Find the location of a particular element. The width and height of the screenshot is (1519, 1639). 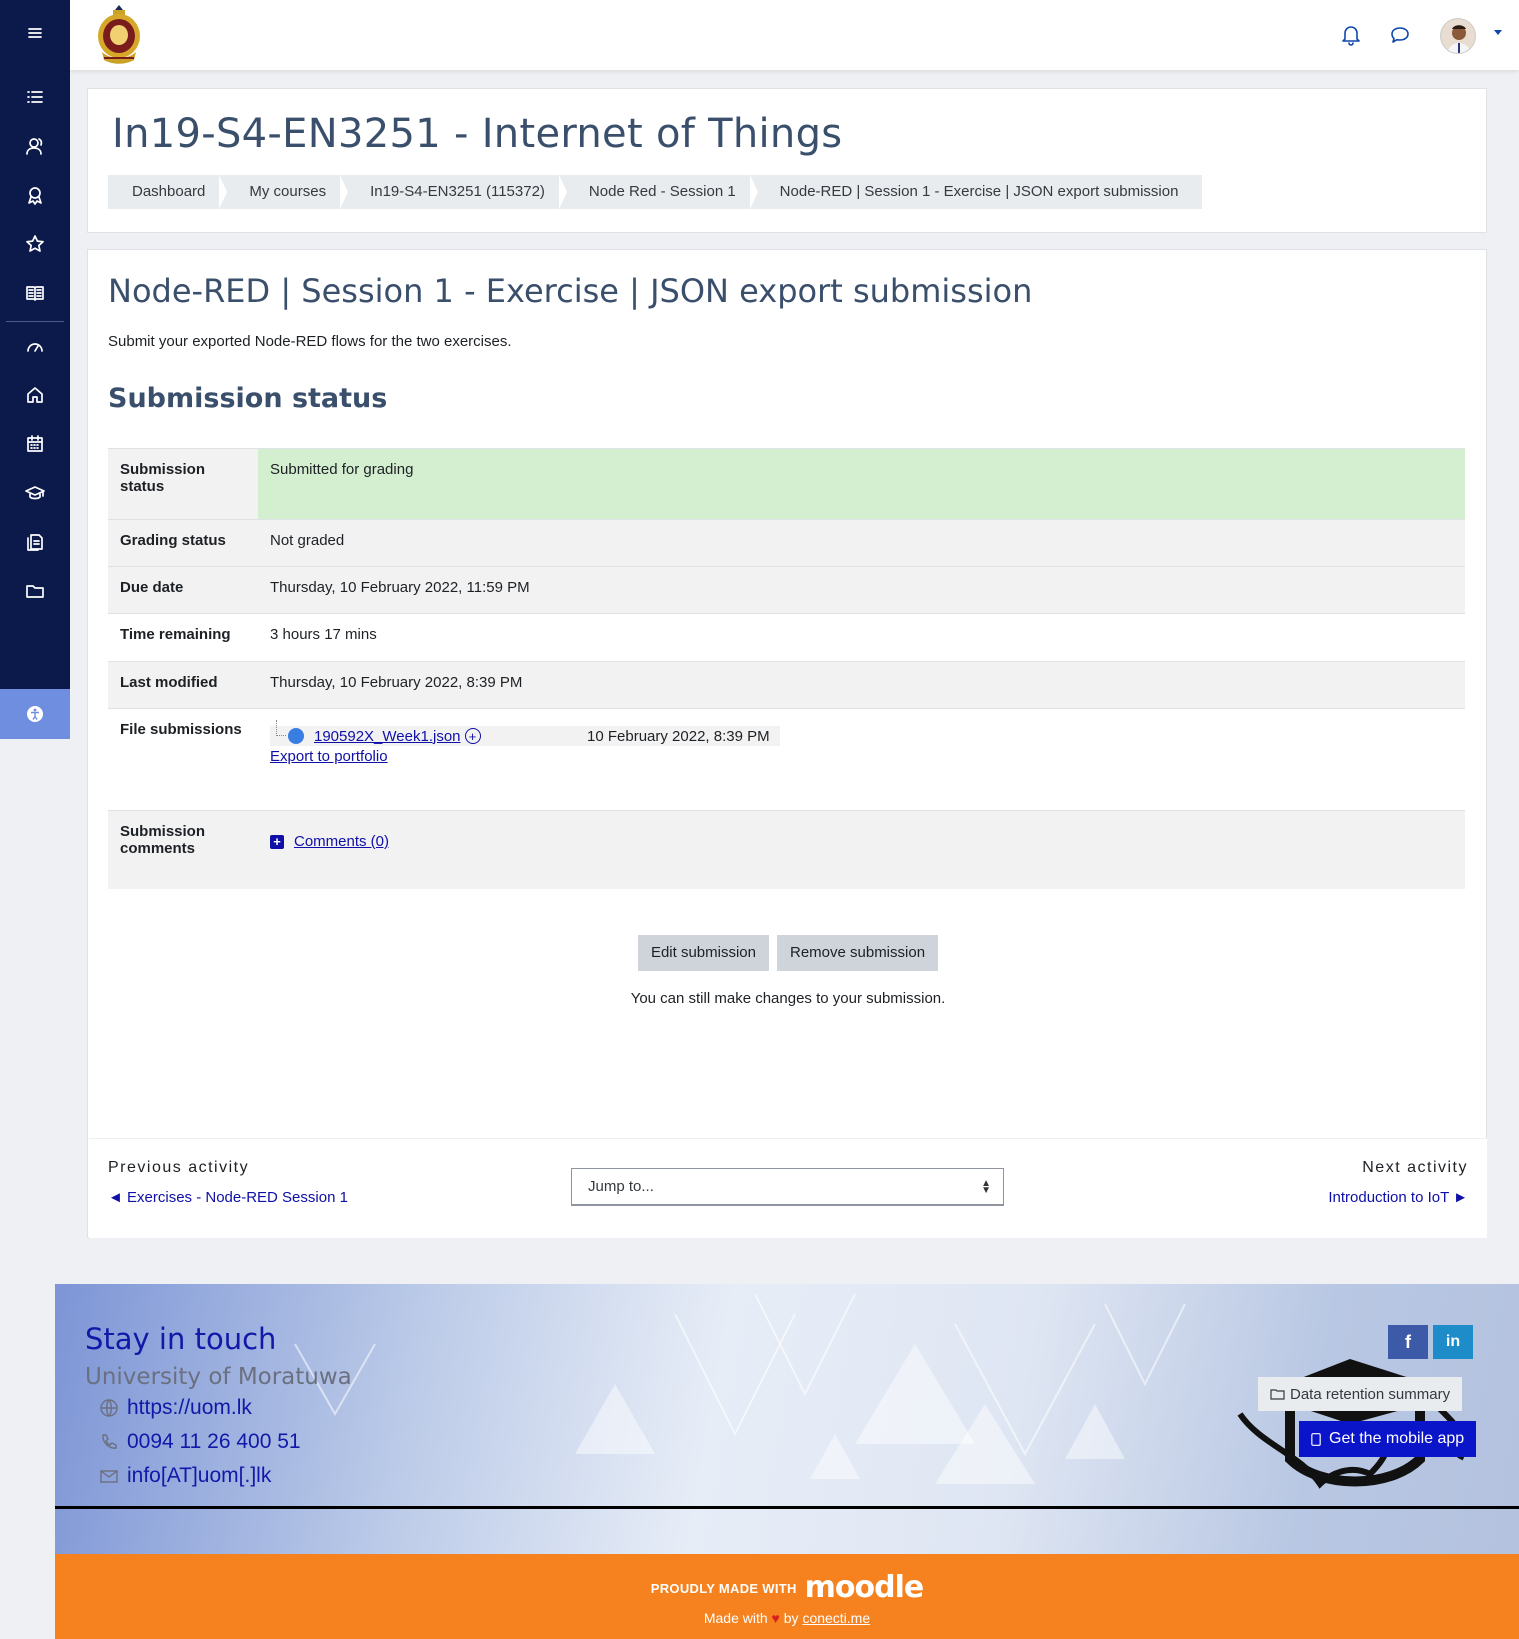

previous-activity-label: Previous activity is located at coordinates (179, 1167).